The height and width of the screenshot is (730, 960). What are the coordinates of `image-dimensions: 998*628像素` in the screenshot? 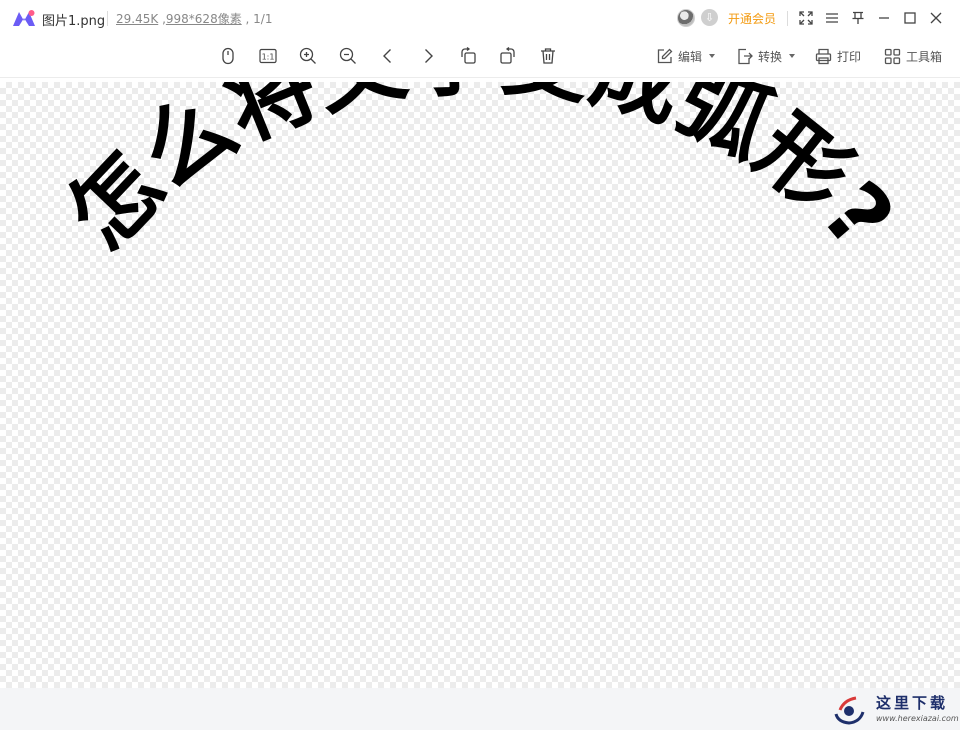 It's located at (203, 19).